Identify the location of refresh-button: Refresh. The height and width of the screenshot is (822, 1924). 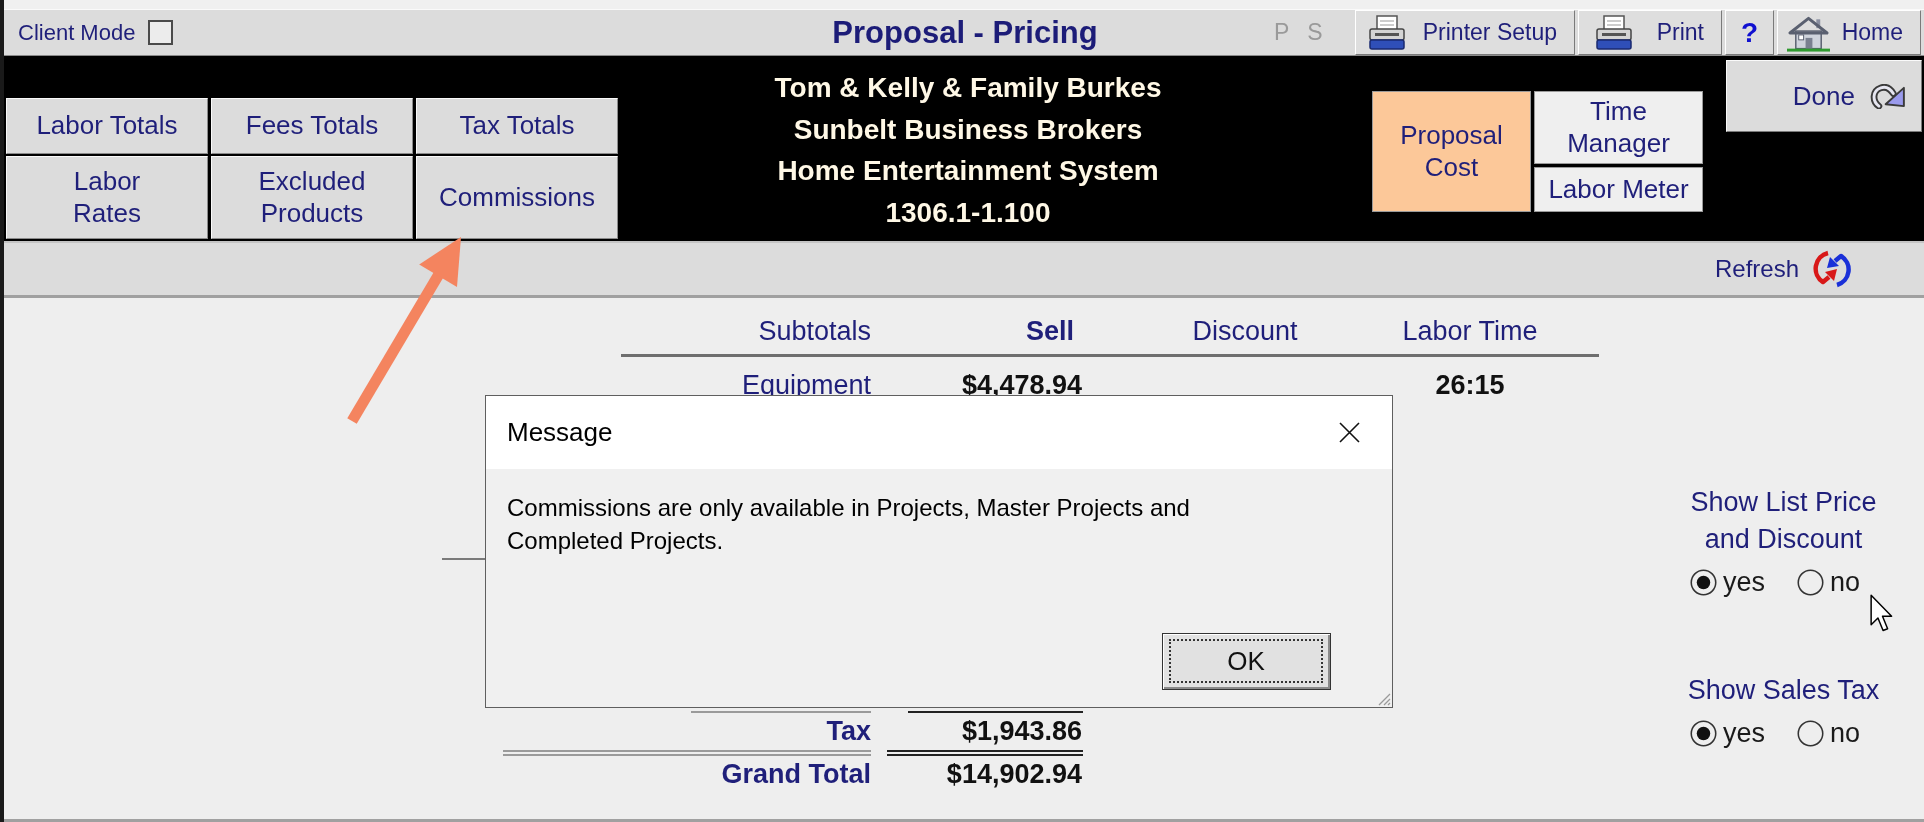
(1783, 269).